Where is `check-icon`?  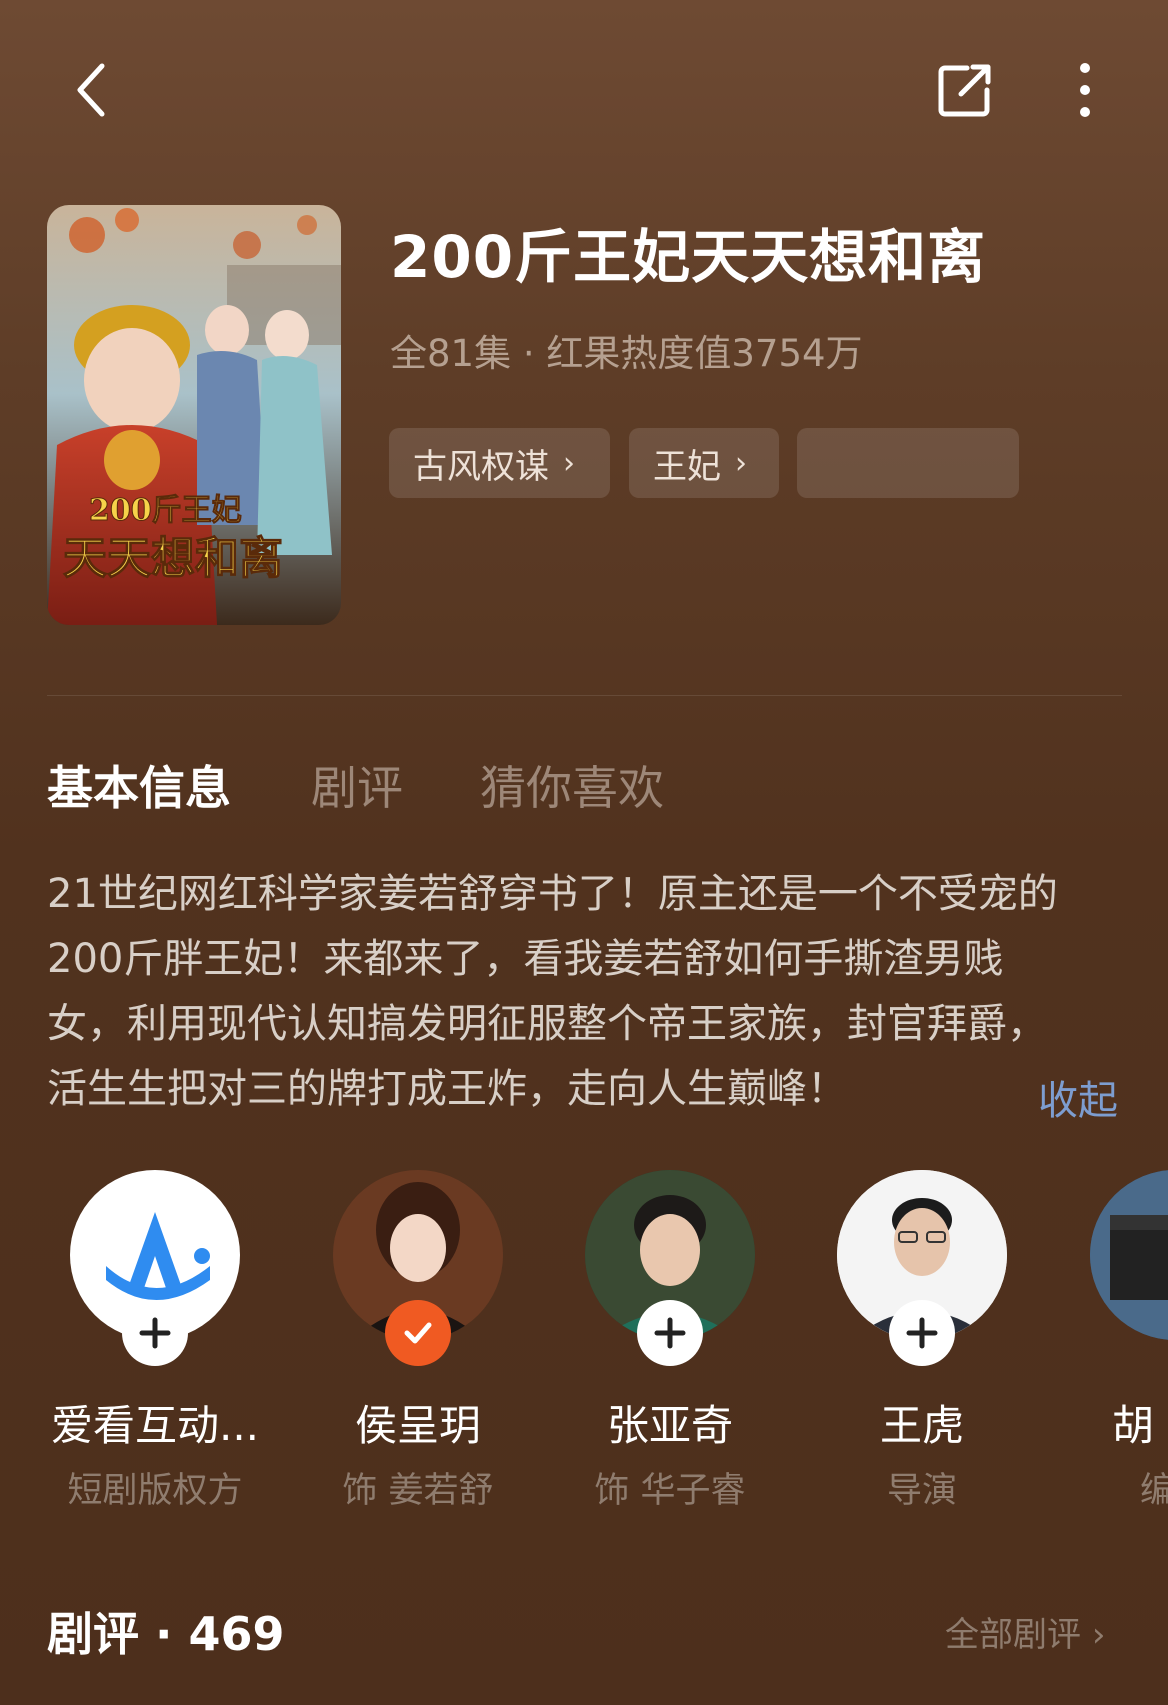 check-icon is located at coordinates (418, 1333).